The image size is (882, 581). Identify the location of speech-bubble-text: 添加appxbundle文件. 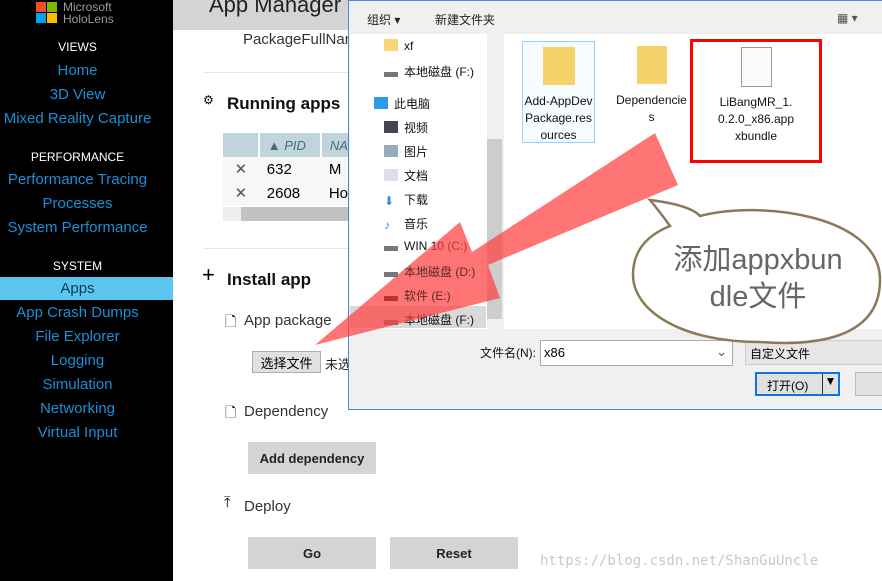
(758, 278).